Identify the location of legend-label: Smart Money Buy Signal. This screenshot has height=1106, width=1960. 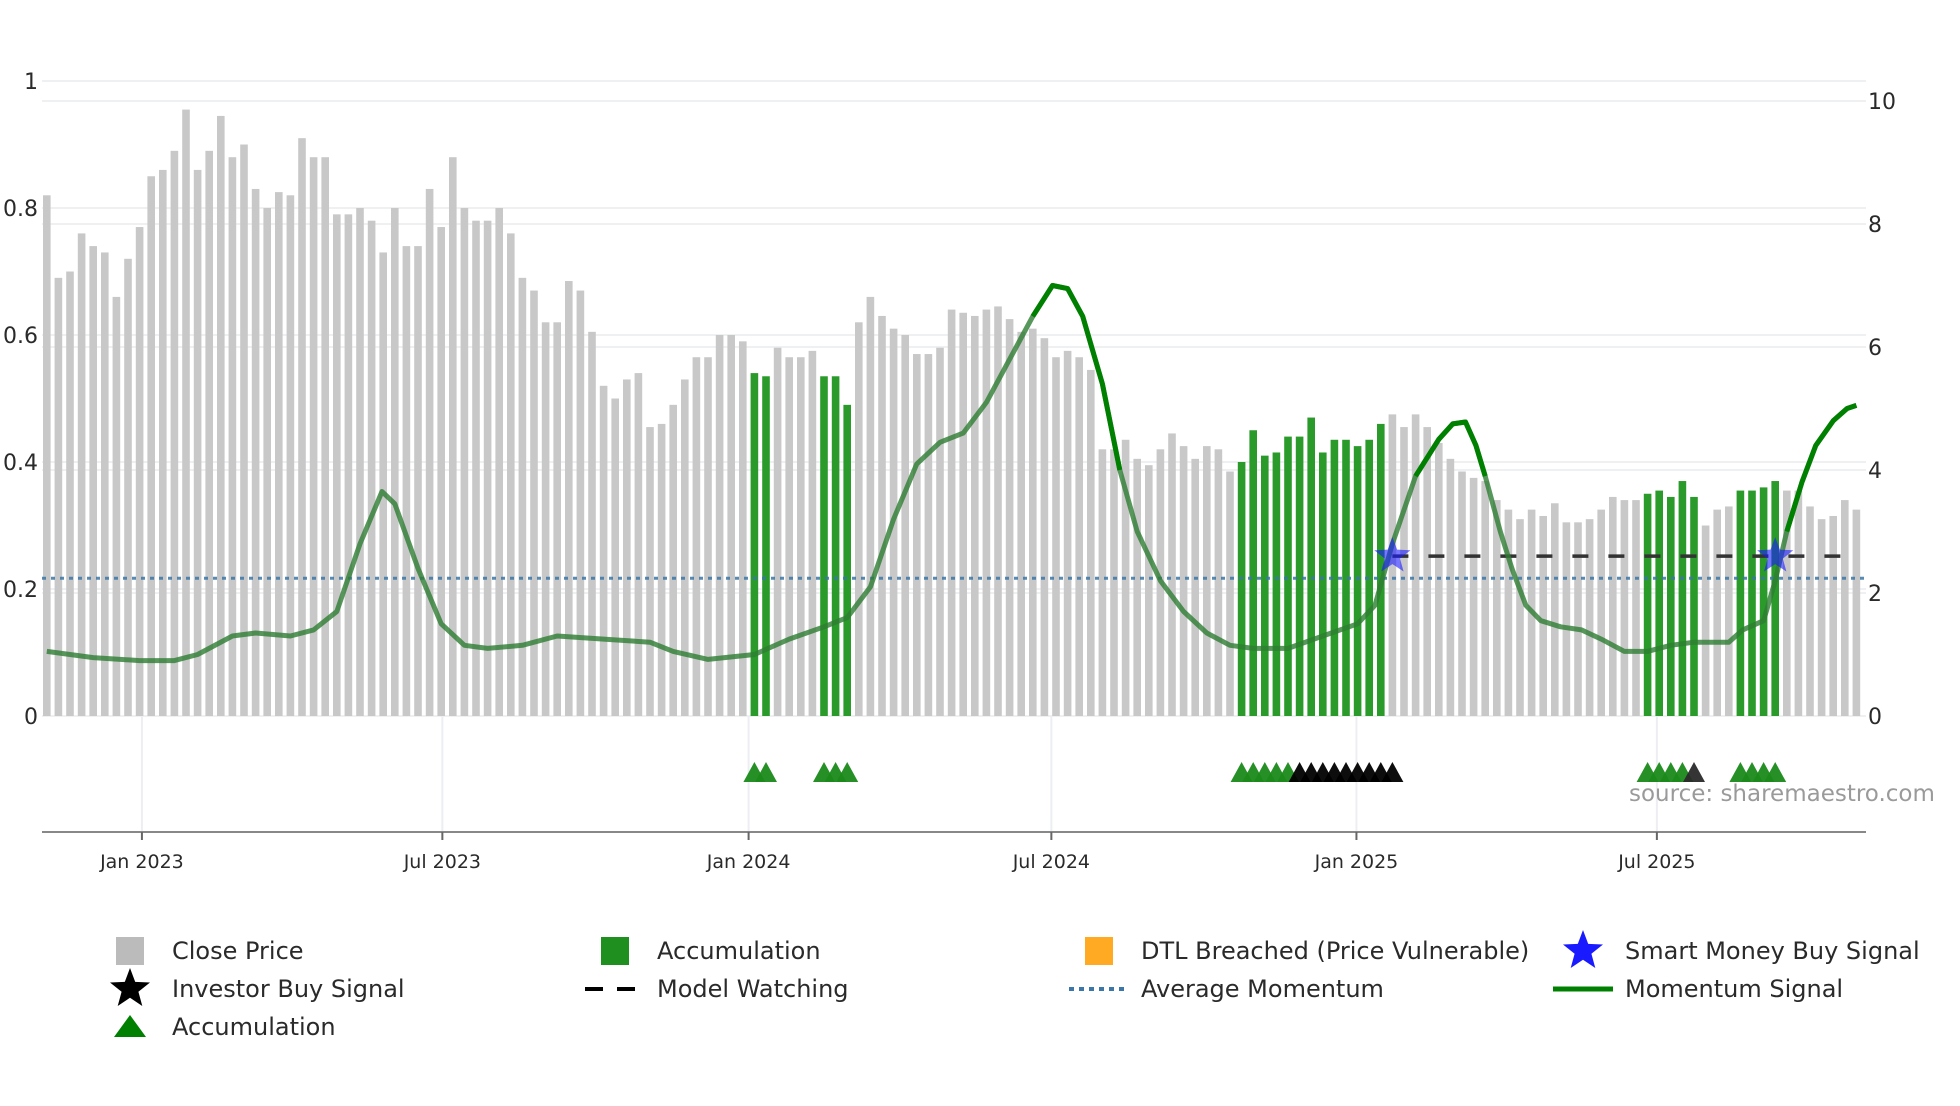
(1772, 951).